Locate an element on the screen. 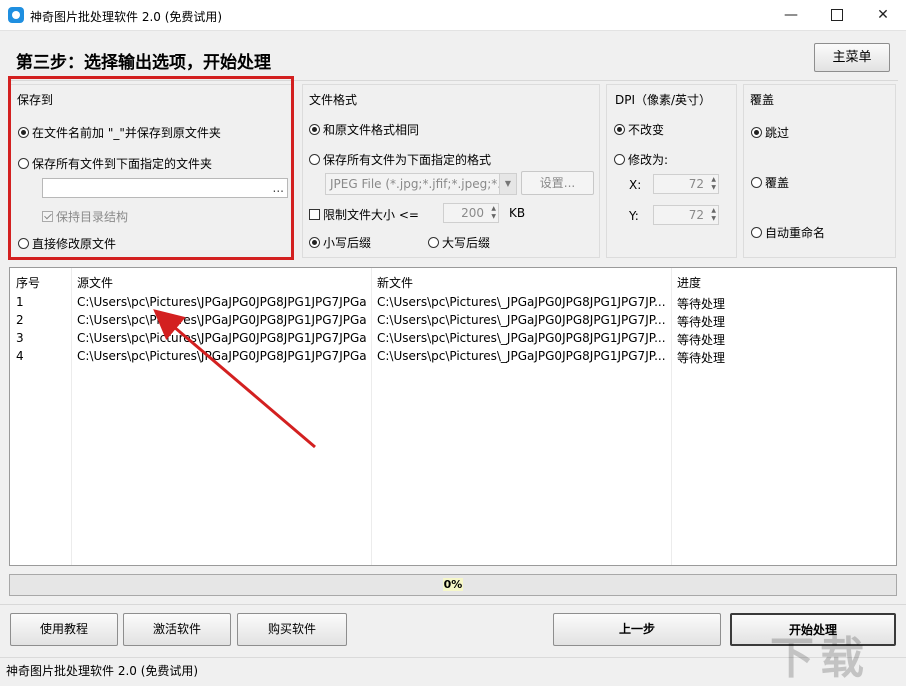 This screenshot has width=906, height=686. divider is located at coordinates (453, 604).